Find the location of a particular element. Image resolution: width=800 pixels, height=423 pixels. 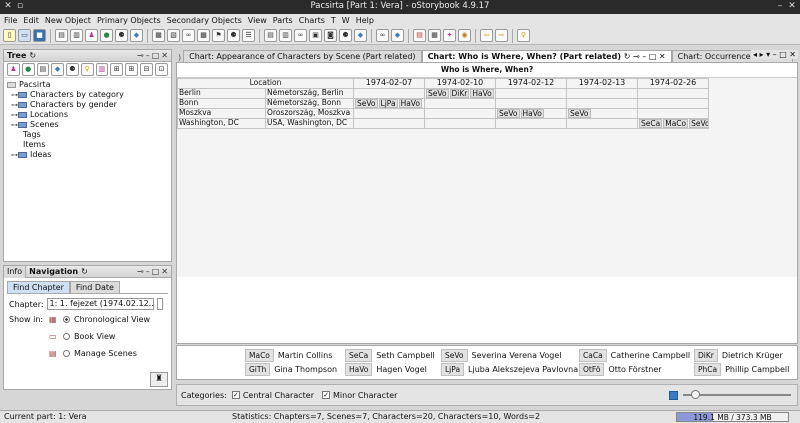

grid-icon: ▩ is located at coordinates (203, 35).